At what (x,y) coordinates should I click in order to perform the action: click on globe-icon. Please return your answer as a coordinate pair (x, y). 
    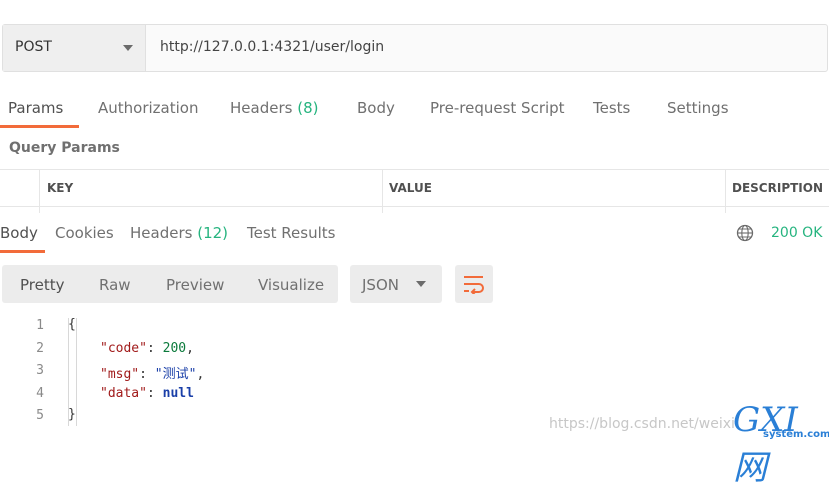
    Looking at the image, I should click on (745, 233).